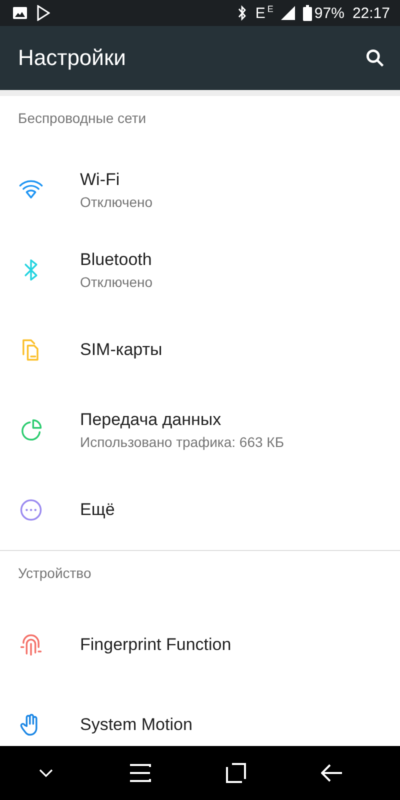 The height and width of the screenshot is (800, 400). I want to click on bluetooth-icon, so click(242, 13).